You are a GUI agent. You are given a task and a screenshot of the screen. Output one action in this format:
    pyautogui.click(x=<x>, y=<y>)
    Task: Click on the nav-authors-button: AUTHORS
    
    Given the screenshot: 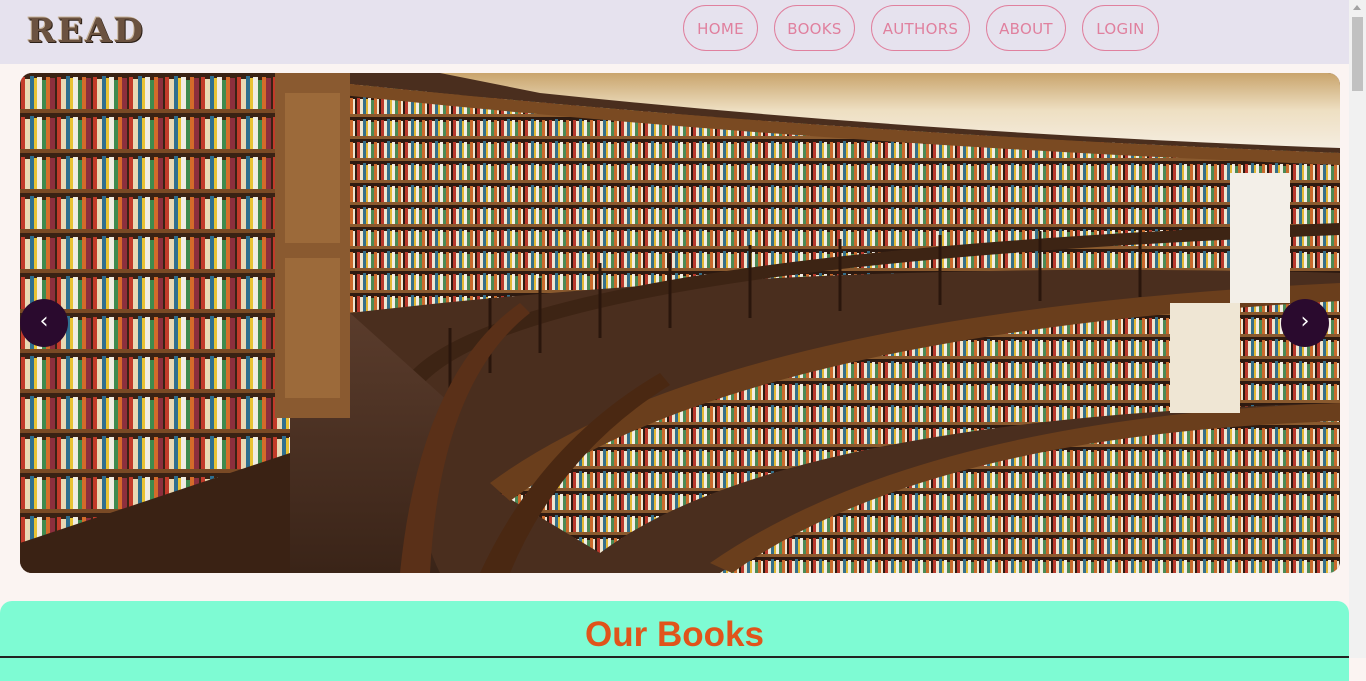 What is the action you would take?
    pyautogui.click(x=920, y=28)
    